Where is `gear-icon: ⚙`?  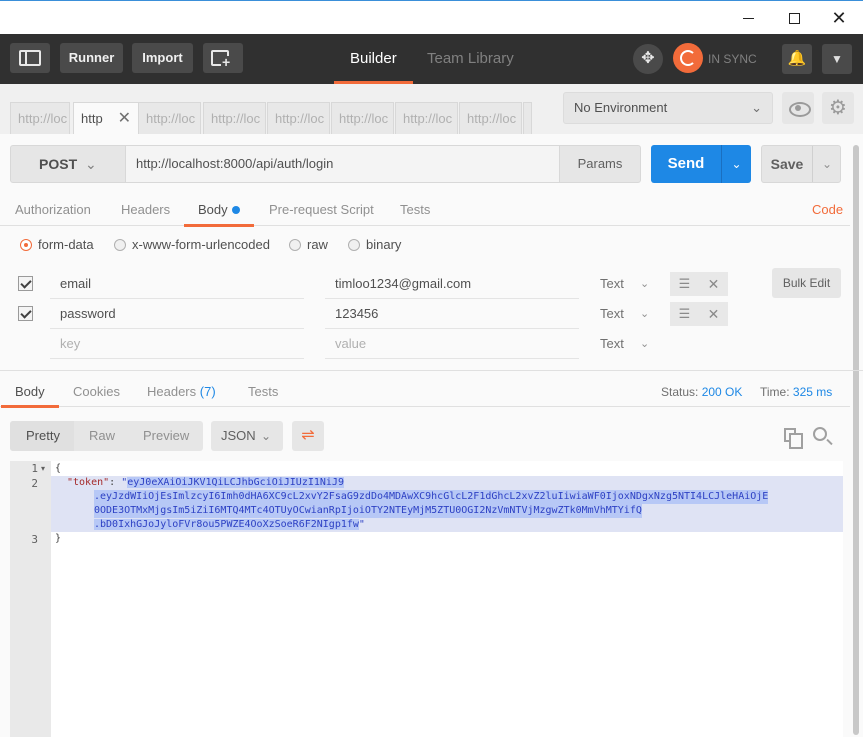 gear-icon: ⚙ is located at coordinates (838, 108).